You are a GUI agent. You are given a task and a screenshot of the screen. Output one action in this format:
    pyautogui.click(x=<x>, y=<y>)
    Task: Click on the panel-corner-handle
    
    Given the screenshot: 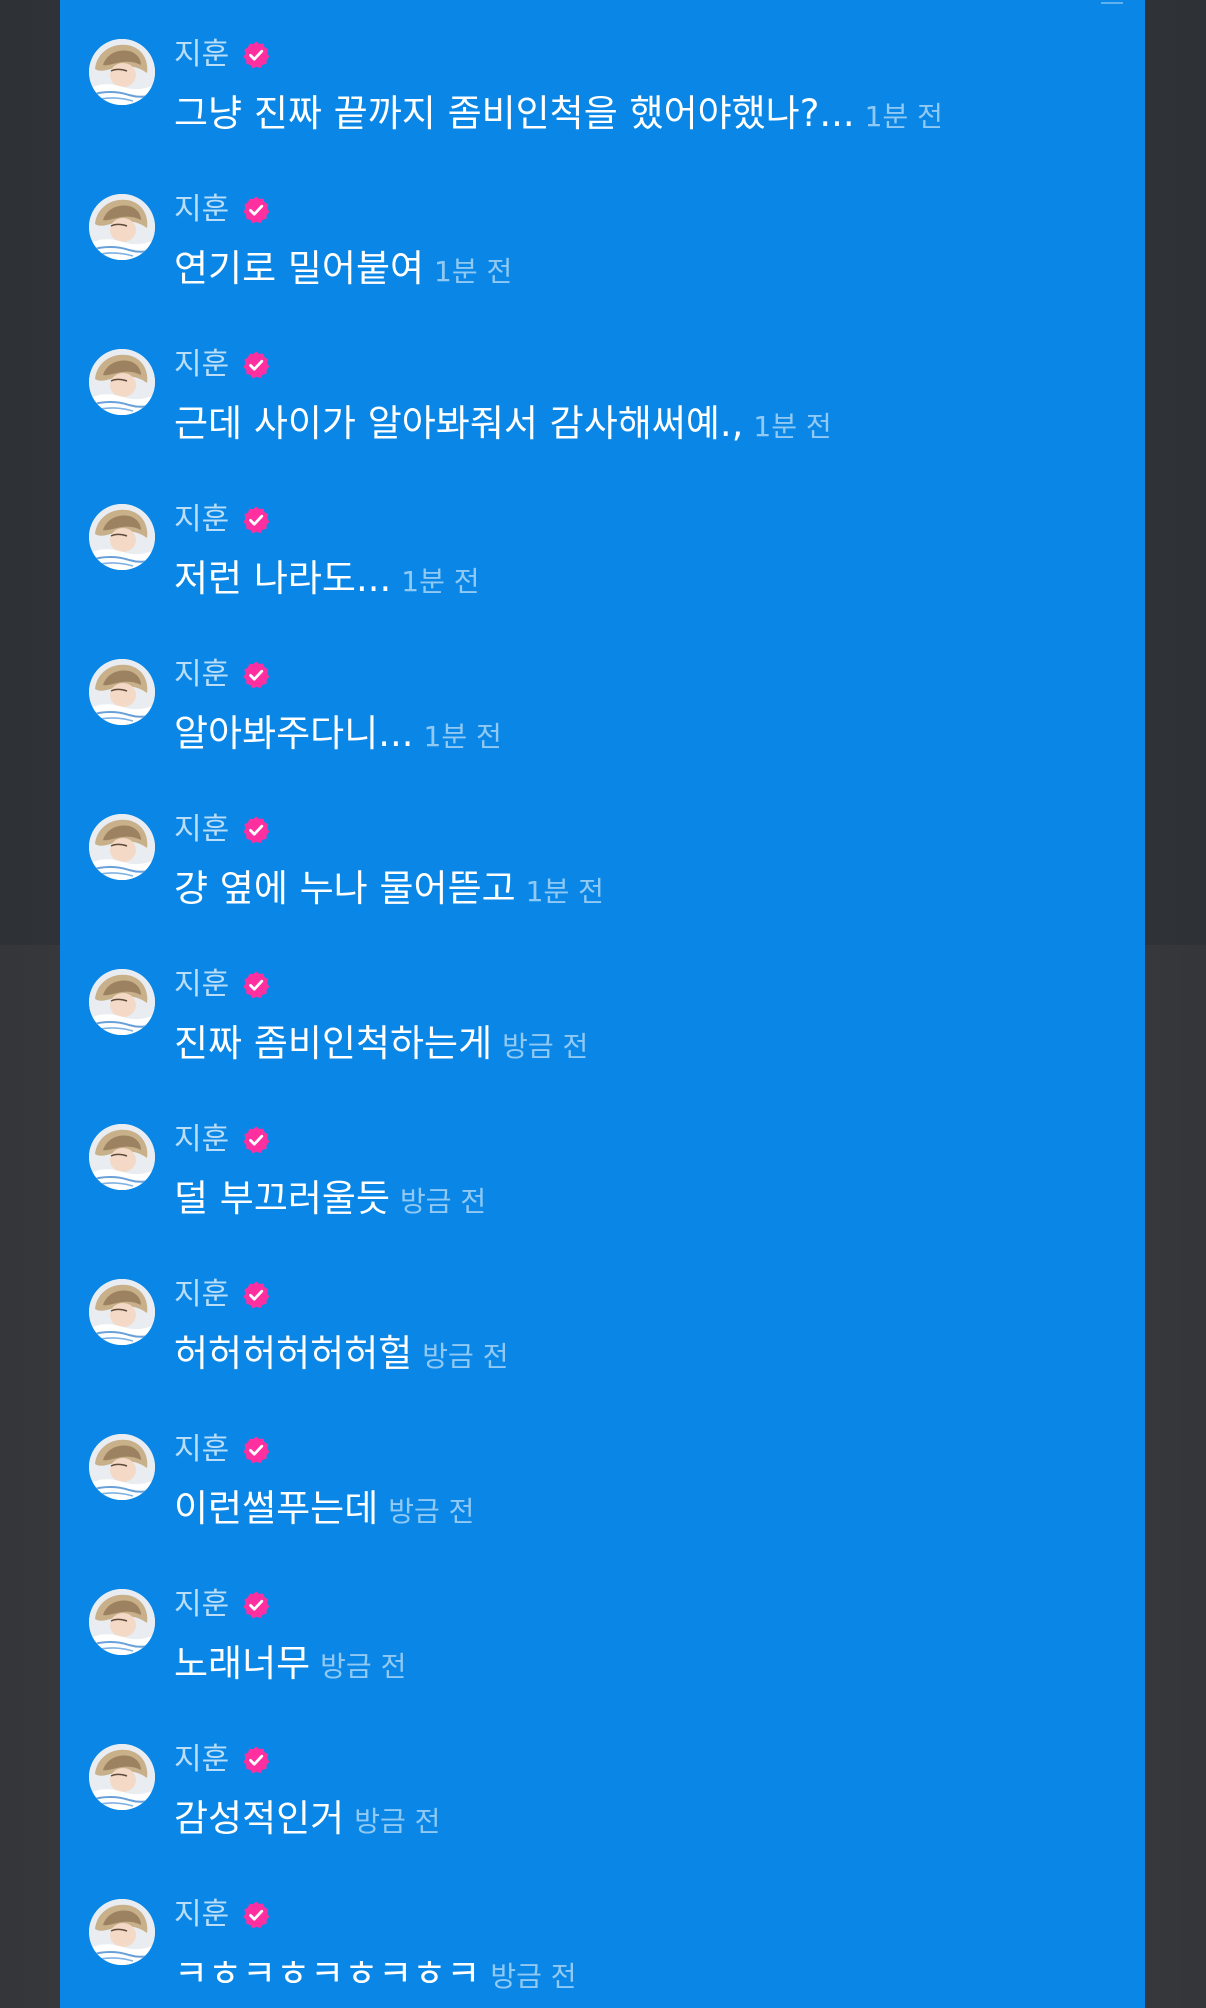 What is the action you would take?
    pyautogui.click(x=1112, y=2)
    